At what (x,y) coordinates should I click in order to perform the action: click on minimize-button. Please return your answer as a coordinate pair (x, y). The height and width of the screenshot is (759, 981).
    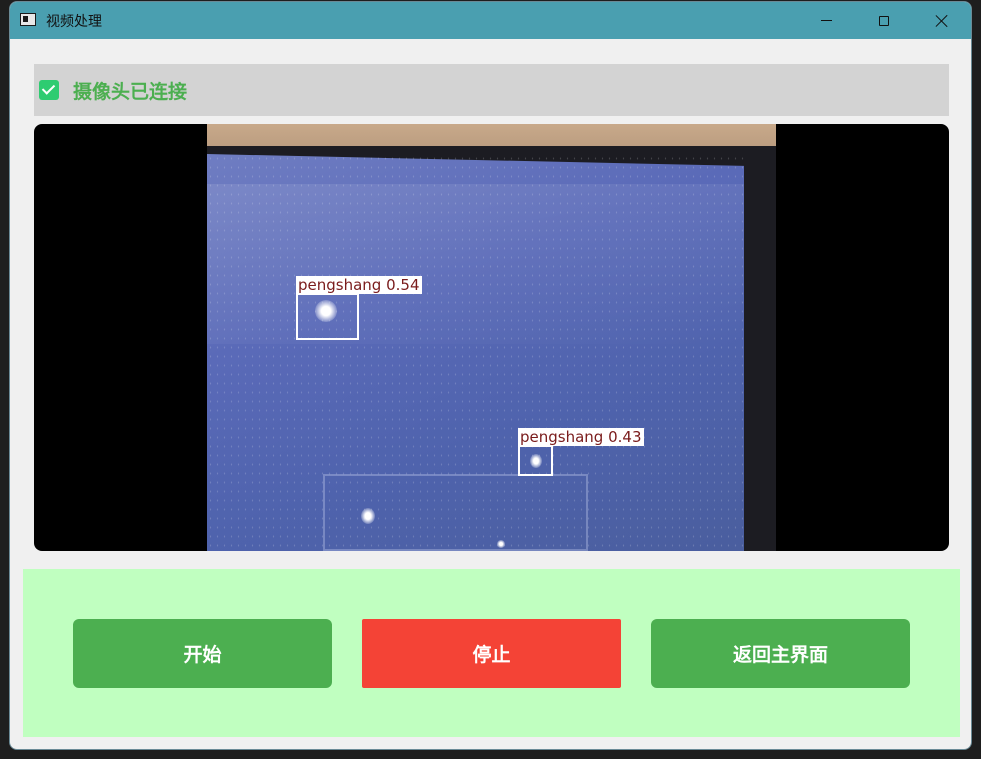
    Looking at the image, I should click on (826, 20).